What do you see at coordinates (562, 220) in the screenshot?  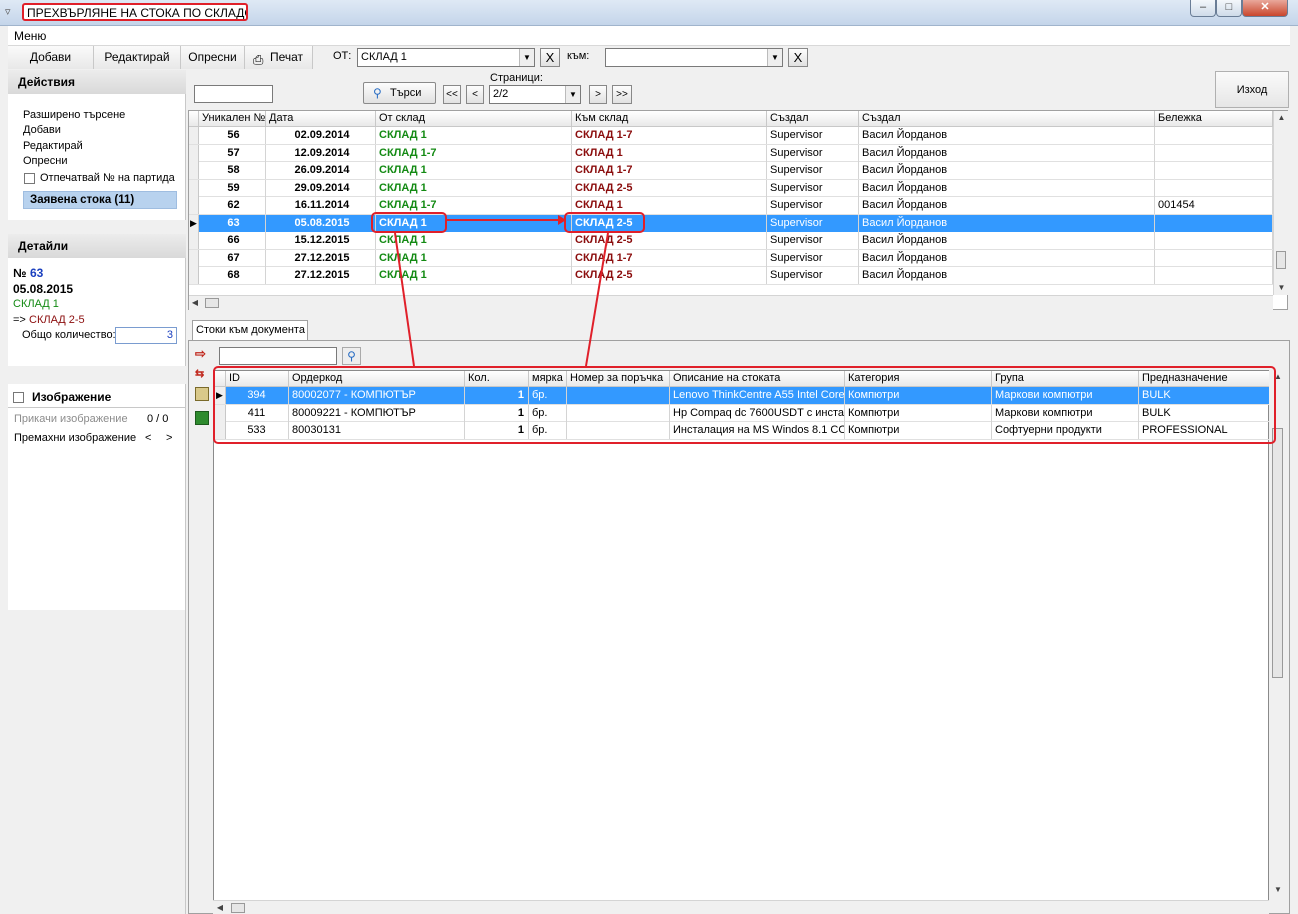 I see `arrow-head-icon` at bounding box center [562, 220].